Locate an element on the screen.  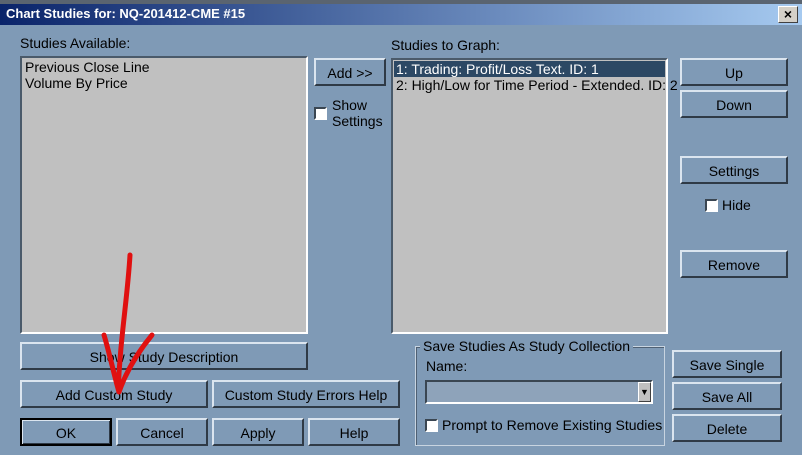
studies-available-label: Studies Available: is located at coordinates (75, 43).